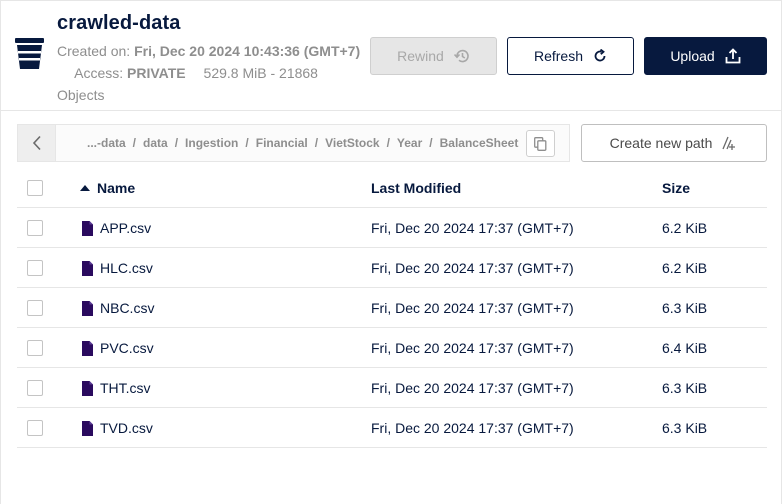  I want to click on copy-path-button, so click(540, 143).